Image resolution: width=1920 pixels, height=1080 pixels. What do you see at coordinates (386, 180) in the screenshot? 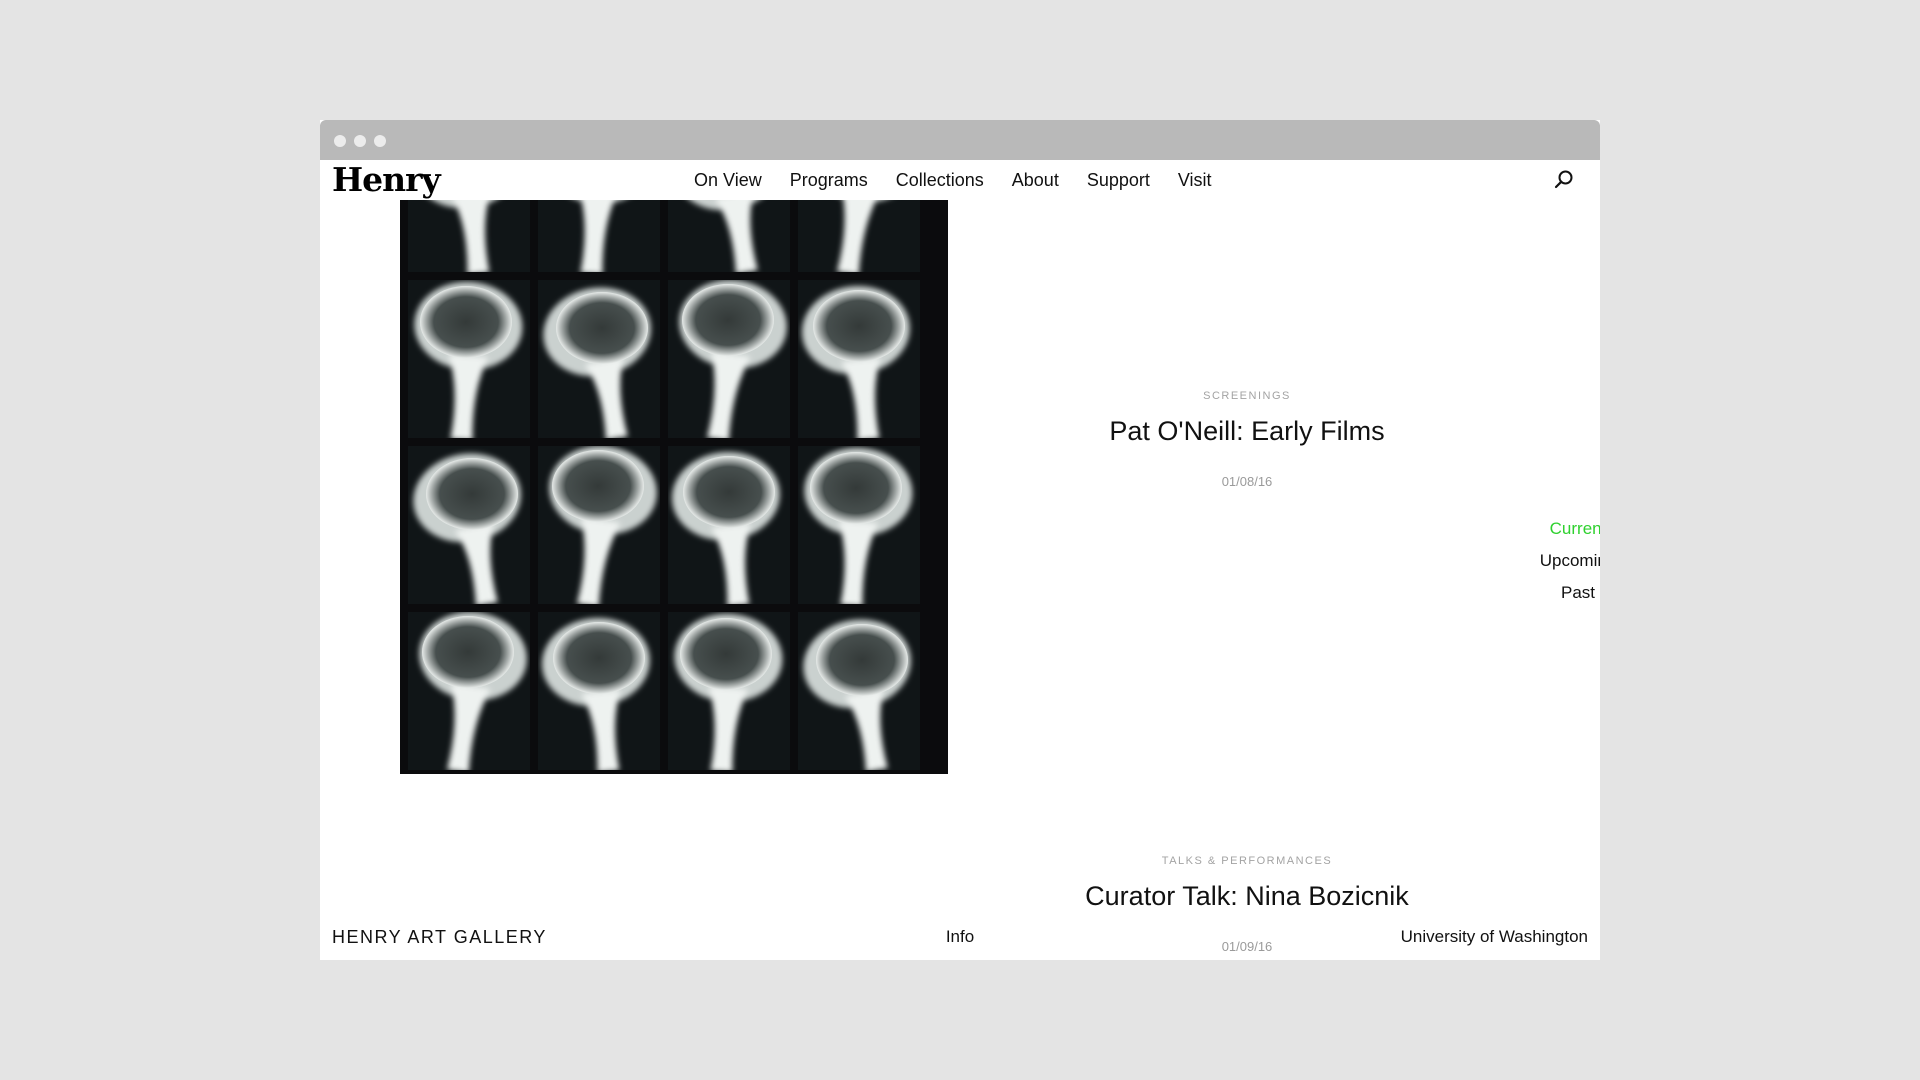
I see `henry-logo: Henry` at bounding box center [386, 180].